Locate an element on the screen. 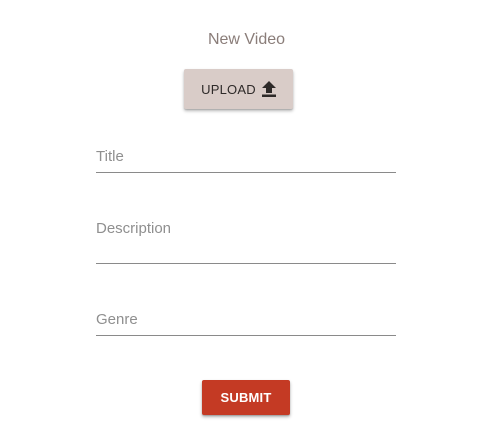 The height and width of the screenshot is (443, 493). submit-button-label: SUBMIT is located at coordinates (246, 397).